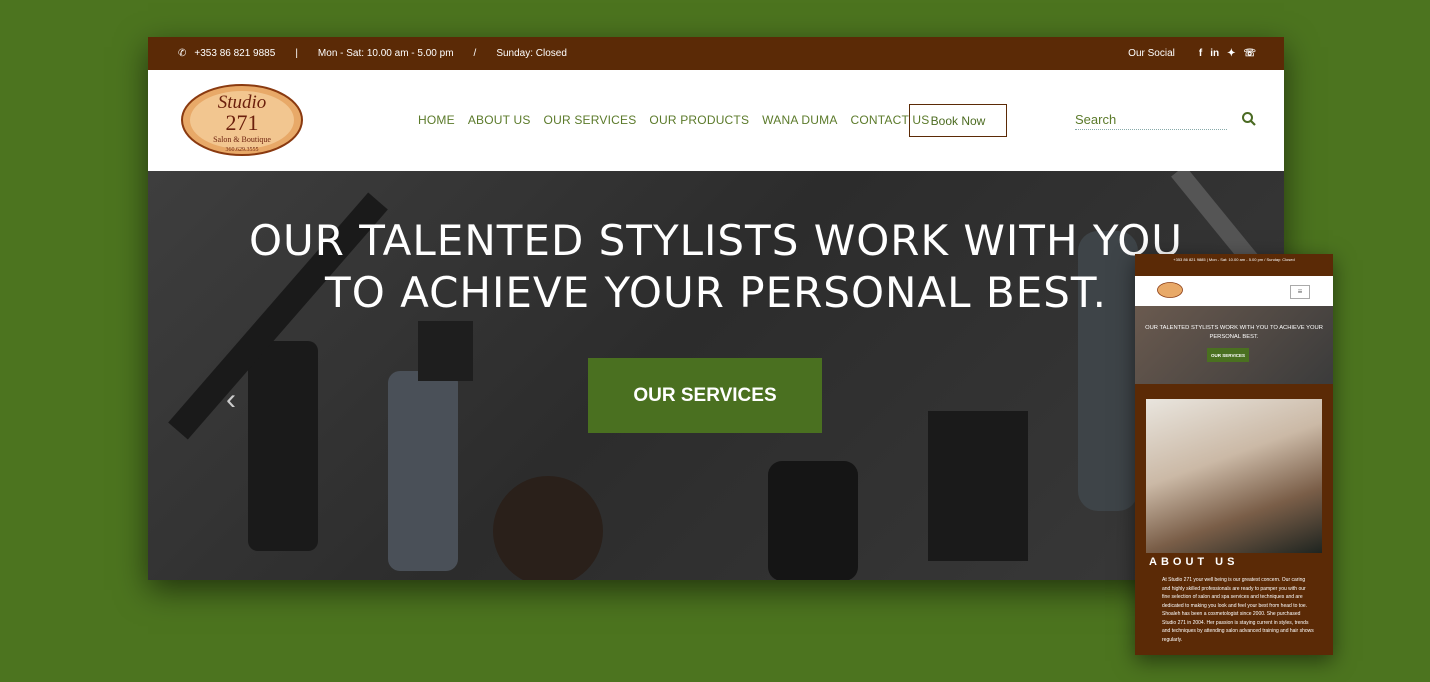 The image size is (1430, 682). What do you see at coordinates (705, 395) in the screenshot?
I see `our-services-button: OUR SERVICES` at bounding box center [705, 395].